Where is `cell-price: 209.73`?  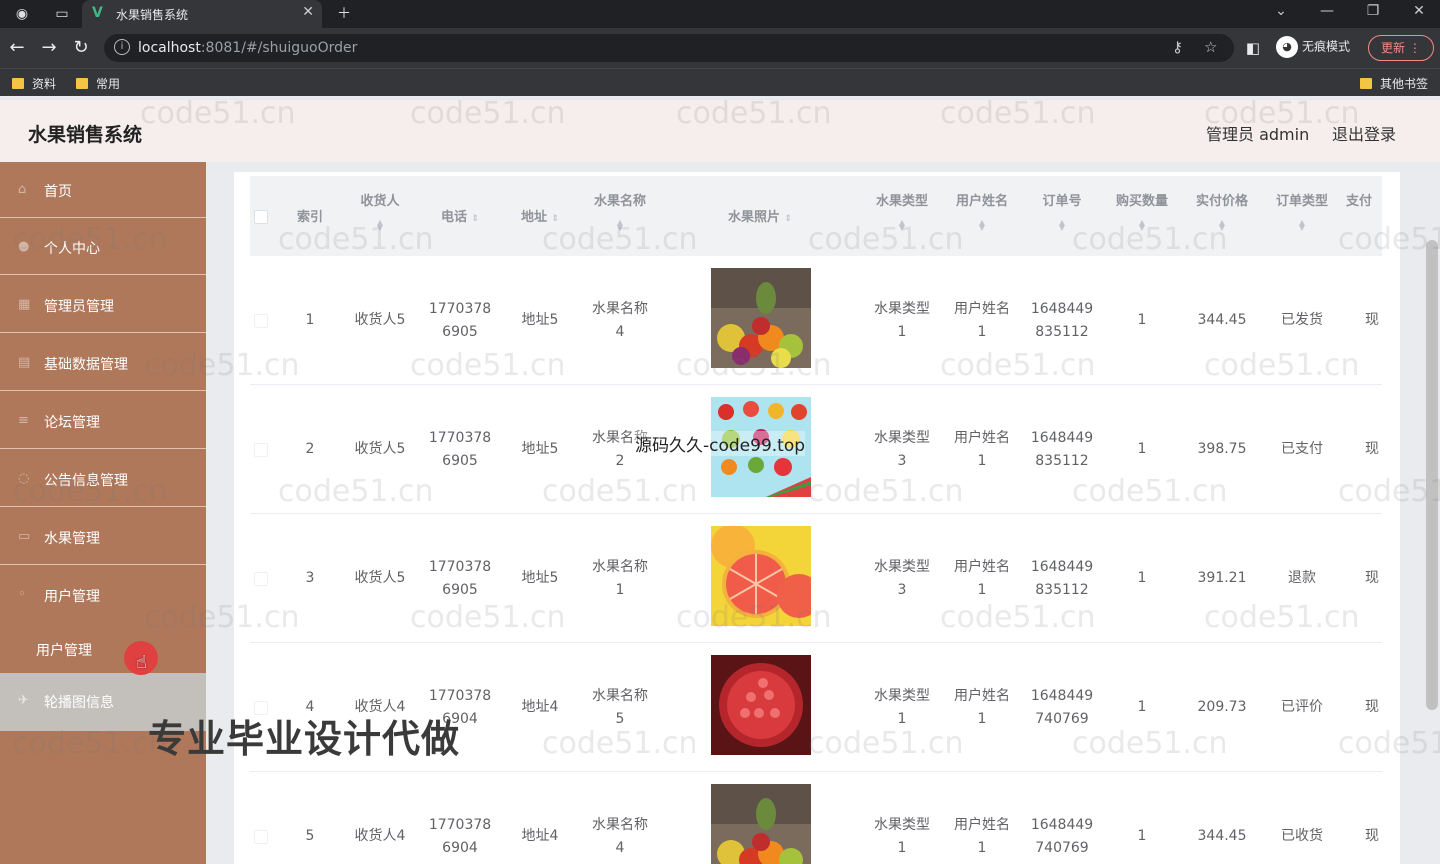 cell-price: 209.73 is located at coordinates (1222, 707).